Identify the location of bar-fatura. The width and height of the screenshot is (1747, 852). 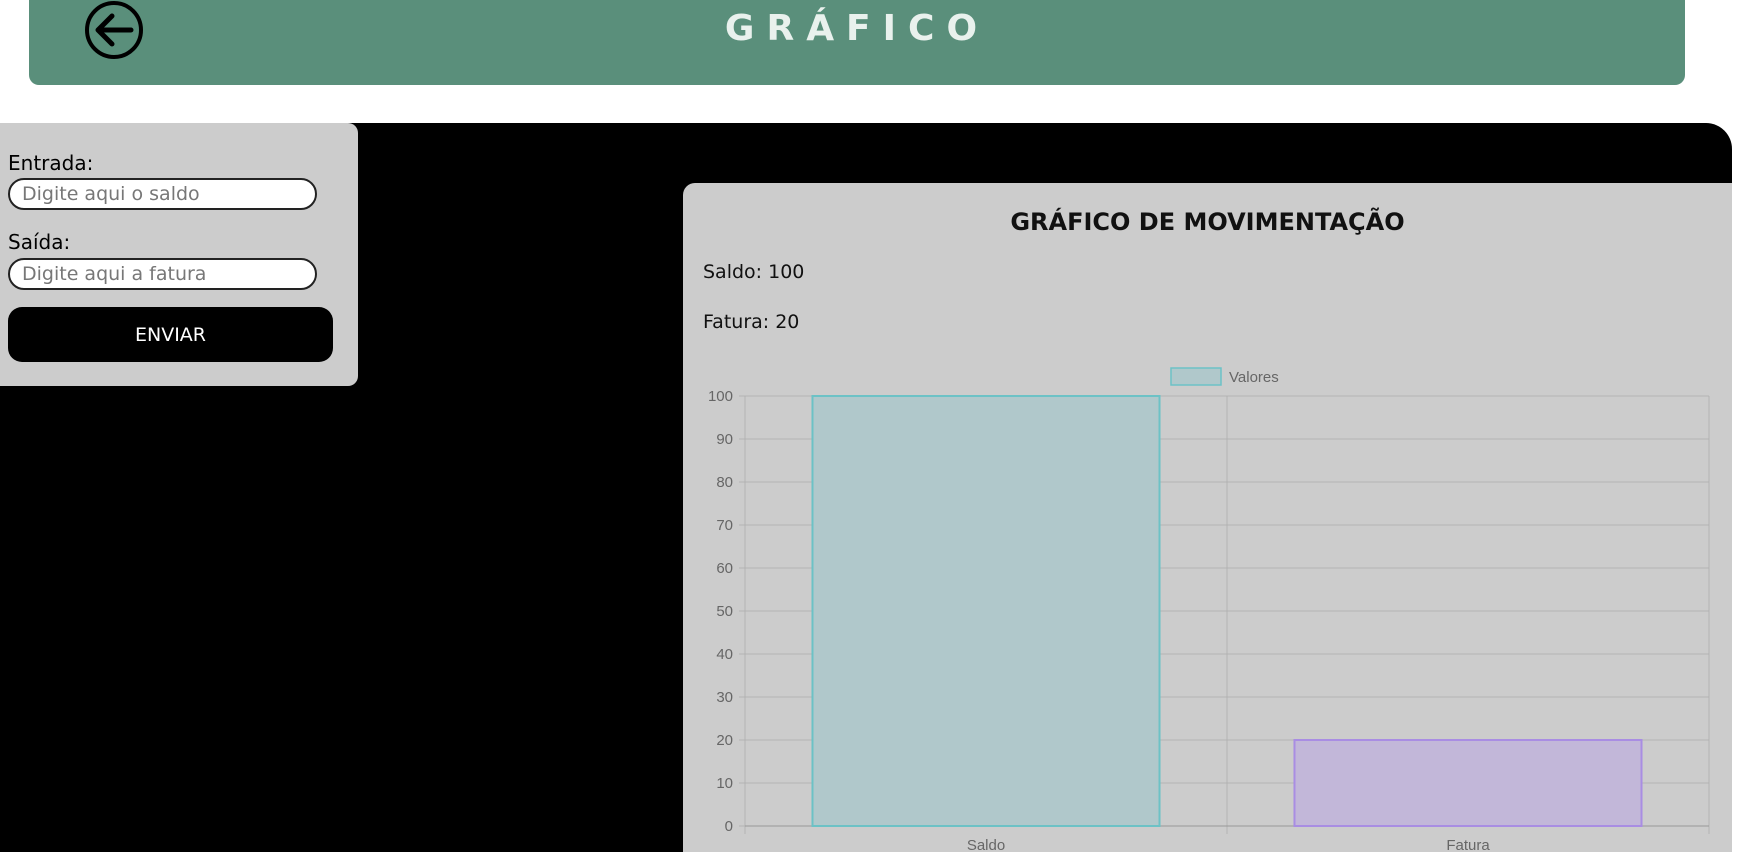
(1468, 783).